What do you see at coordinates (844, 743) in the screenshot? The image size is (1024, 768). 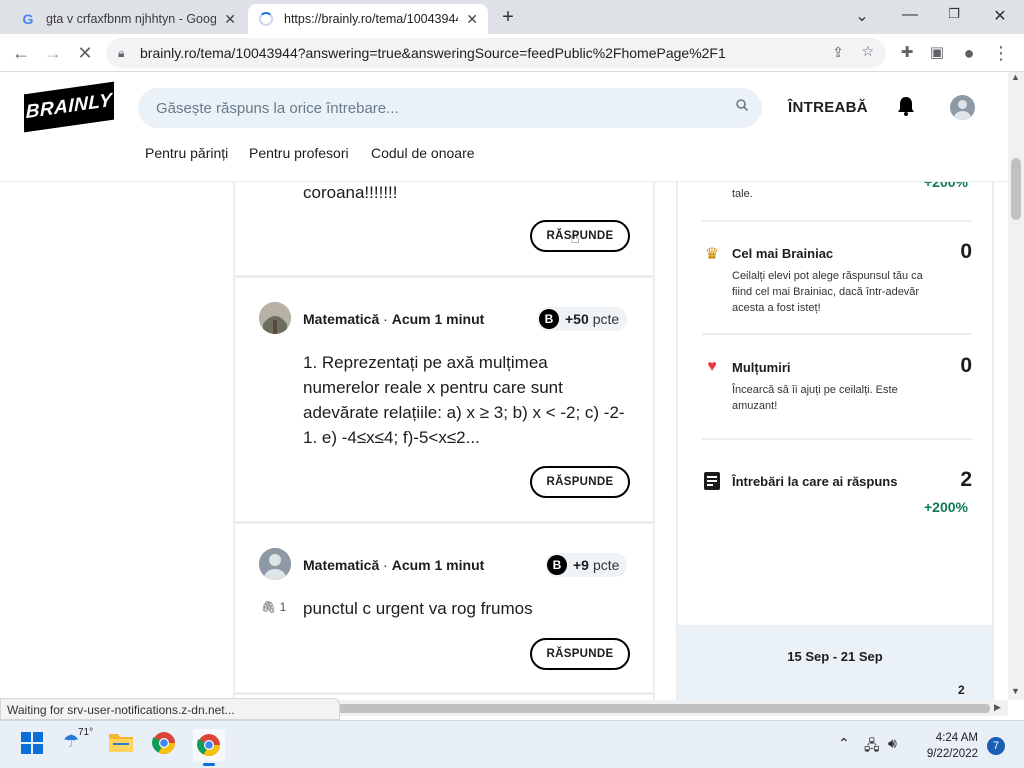 I see `tray-chevron-up-icon: ⌃` at bounding box center [844, 743].